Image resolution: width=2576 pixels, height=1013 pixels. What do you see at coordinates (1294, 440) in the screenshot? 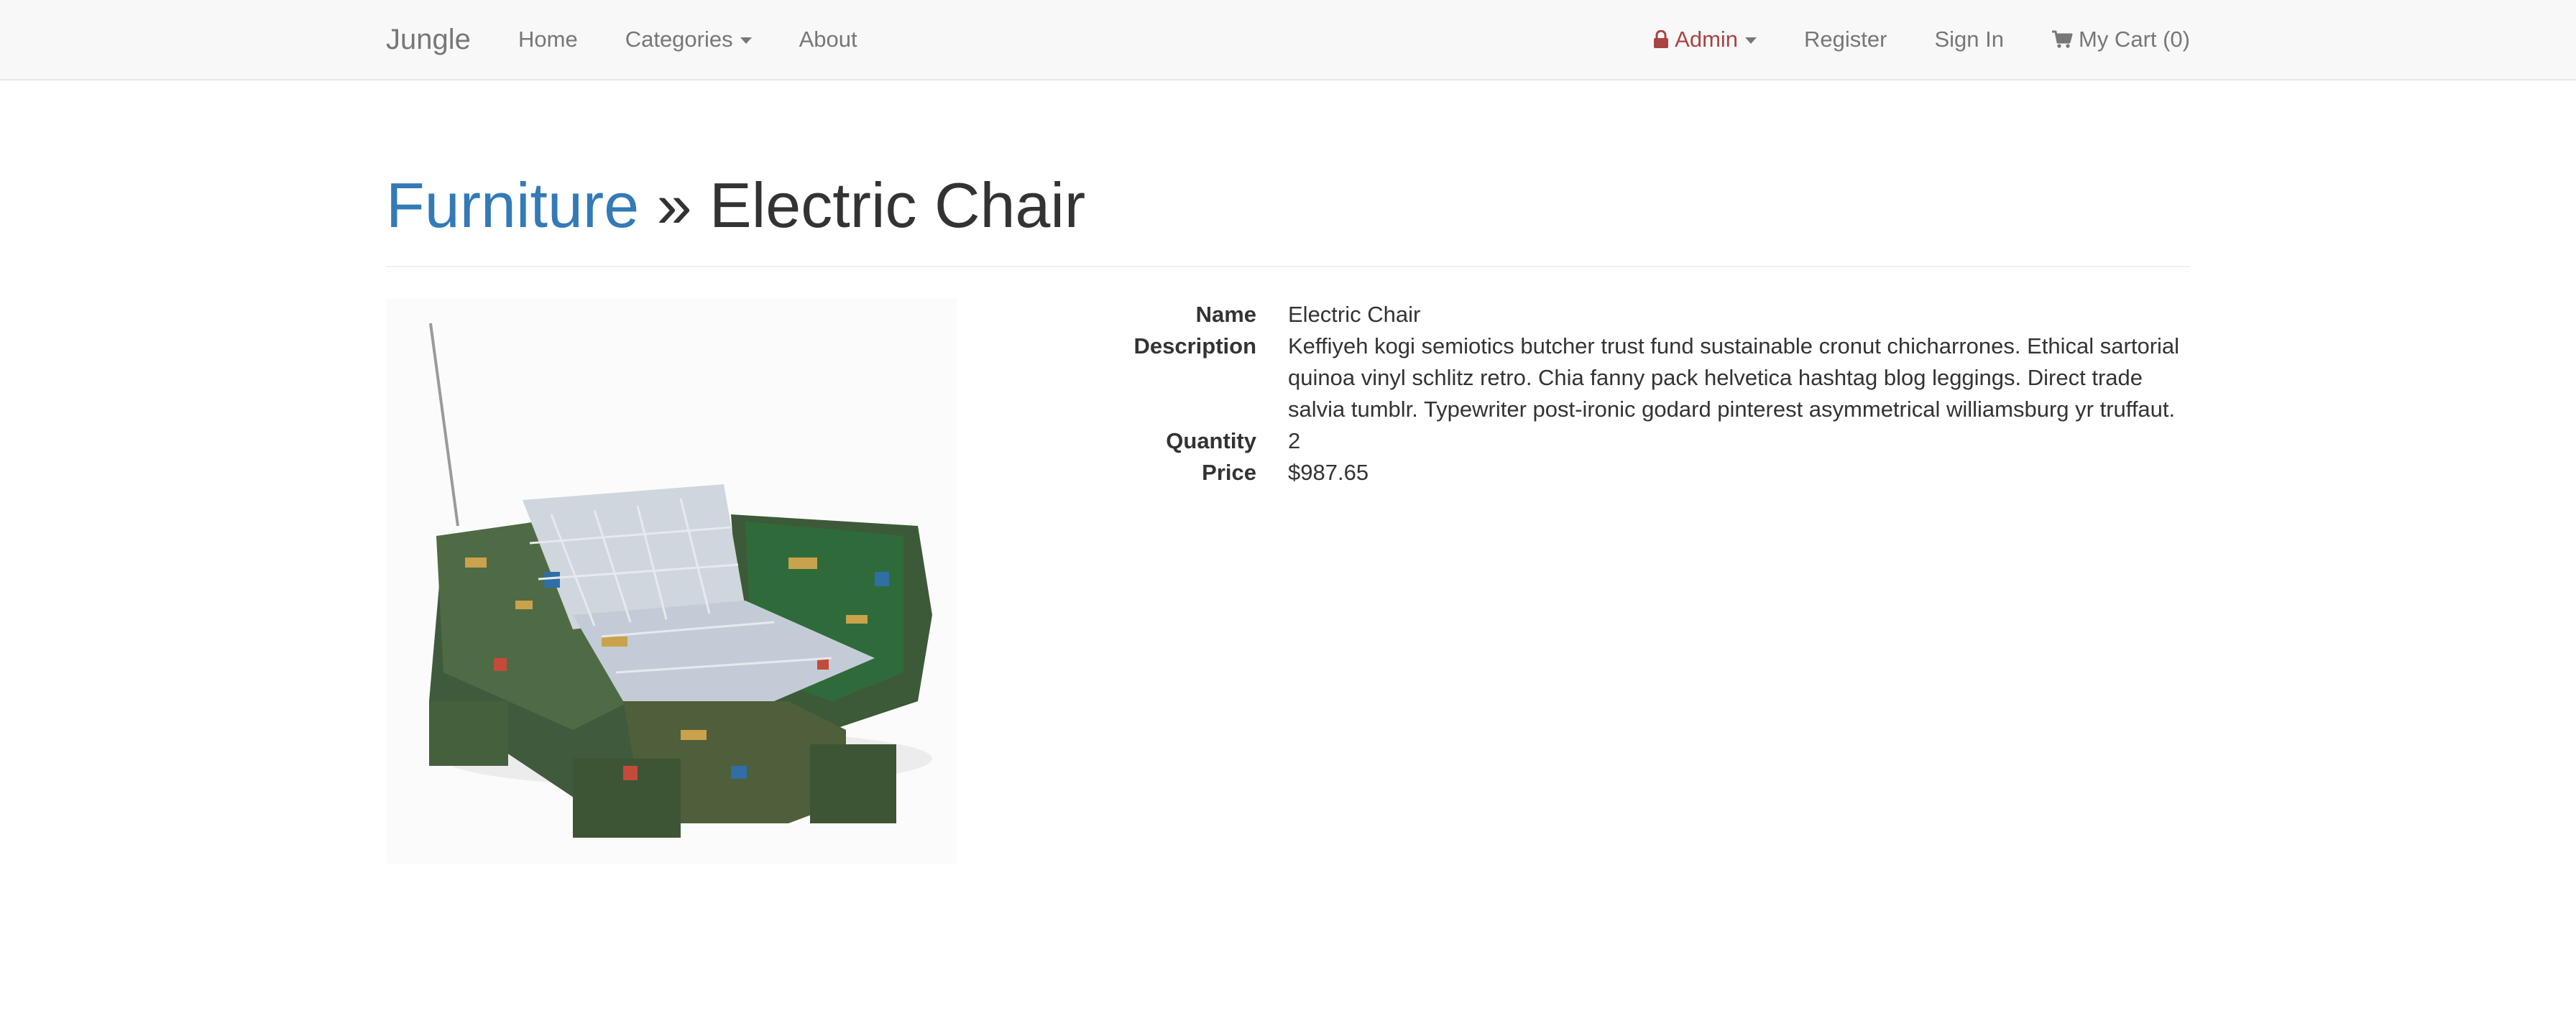
I see `detail-value: 2` at bounding box center [1294, 440].